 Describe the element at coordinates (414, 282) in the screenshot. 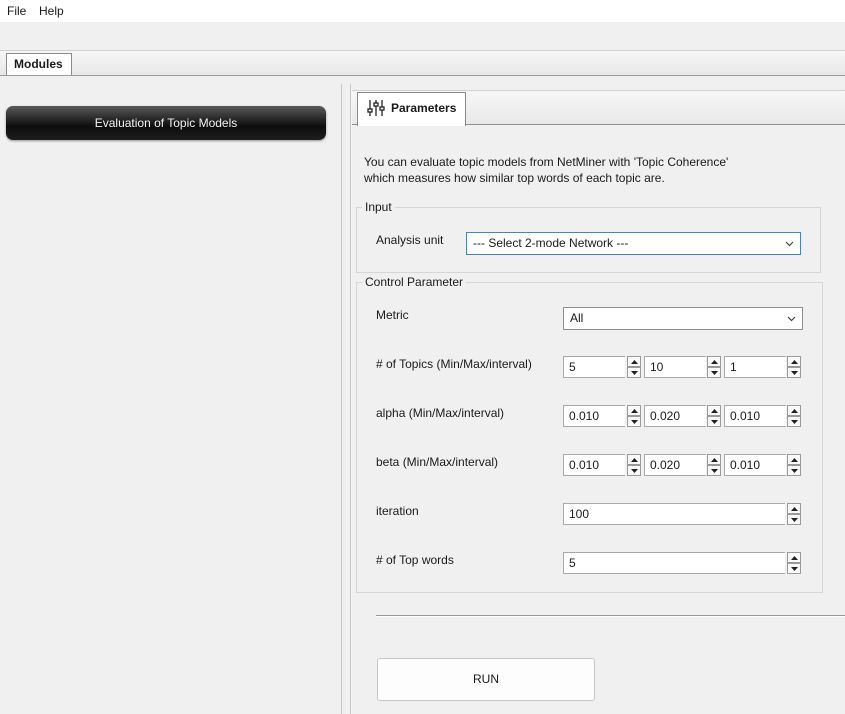

I see `control-parameter-group-title: Control Parameter` at that location.